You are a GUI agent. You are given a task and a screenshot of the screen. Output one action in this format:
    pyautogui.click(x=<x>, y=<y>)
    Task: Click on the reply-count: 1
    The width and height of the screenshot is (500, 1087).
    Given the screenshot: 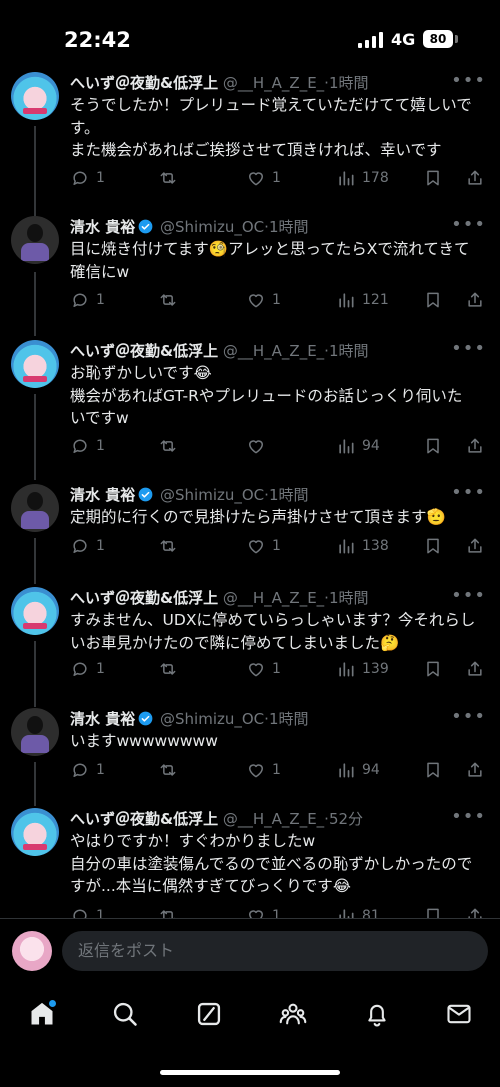 What is the action you would take?
    pyautogui.click(x=100, y=669)
    